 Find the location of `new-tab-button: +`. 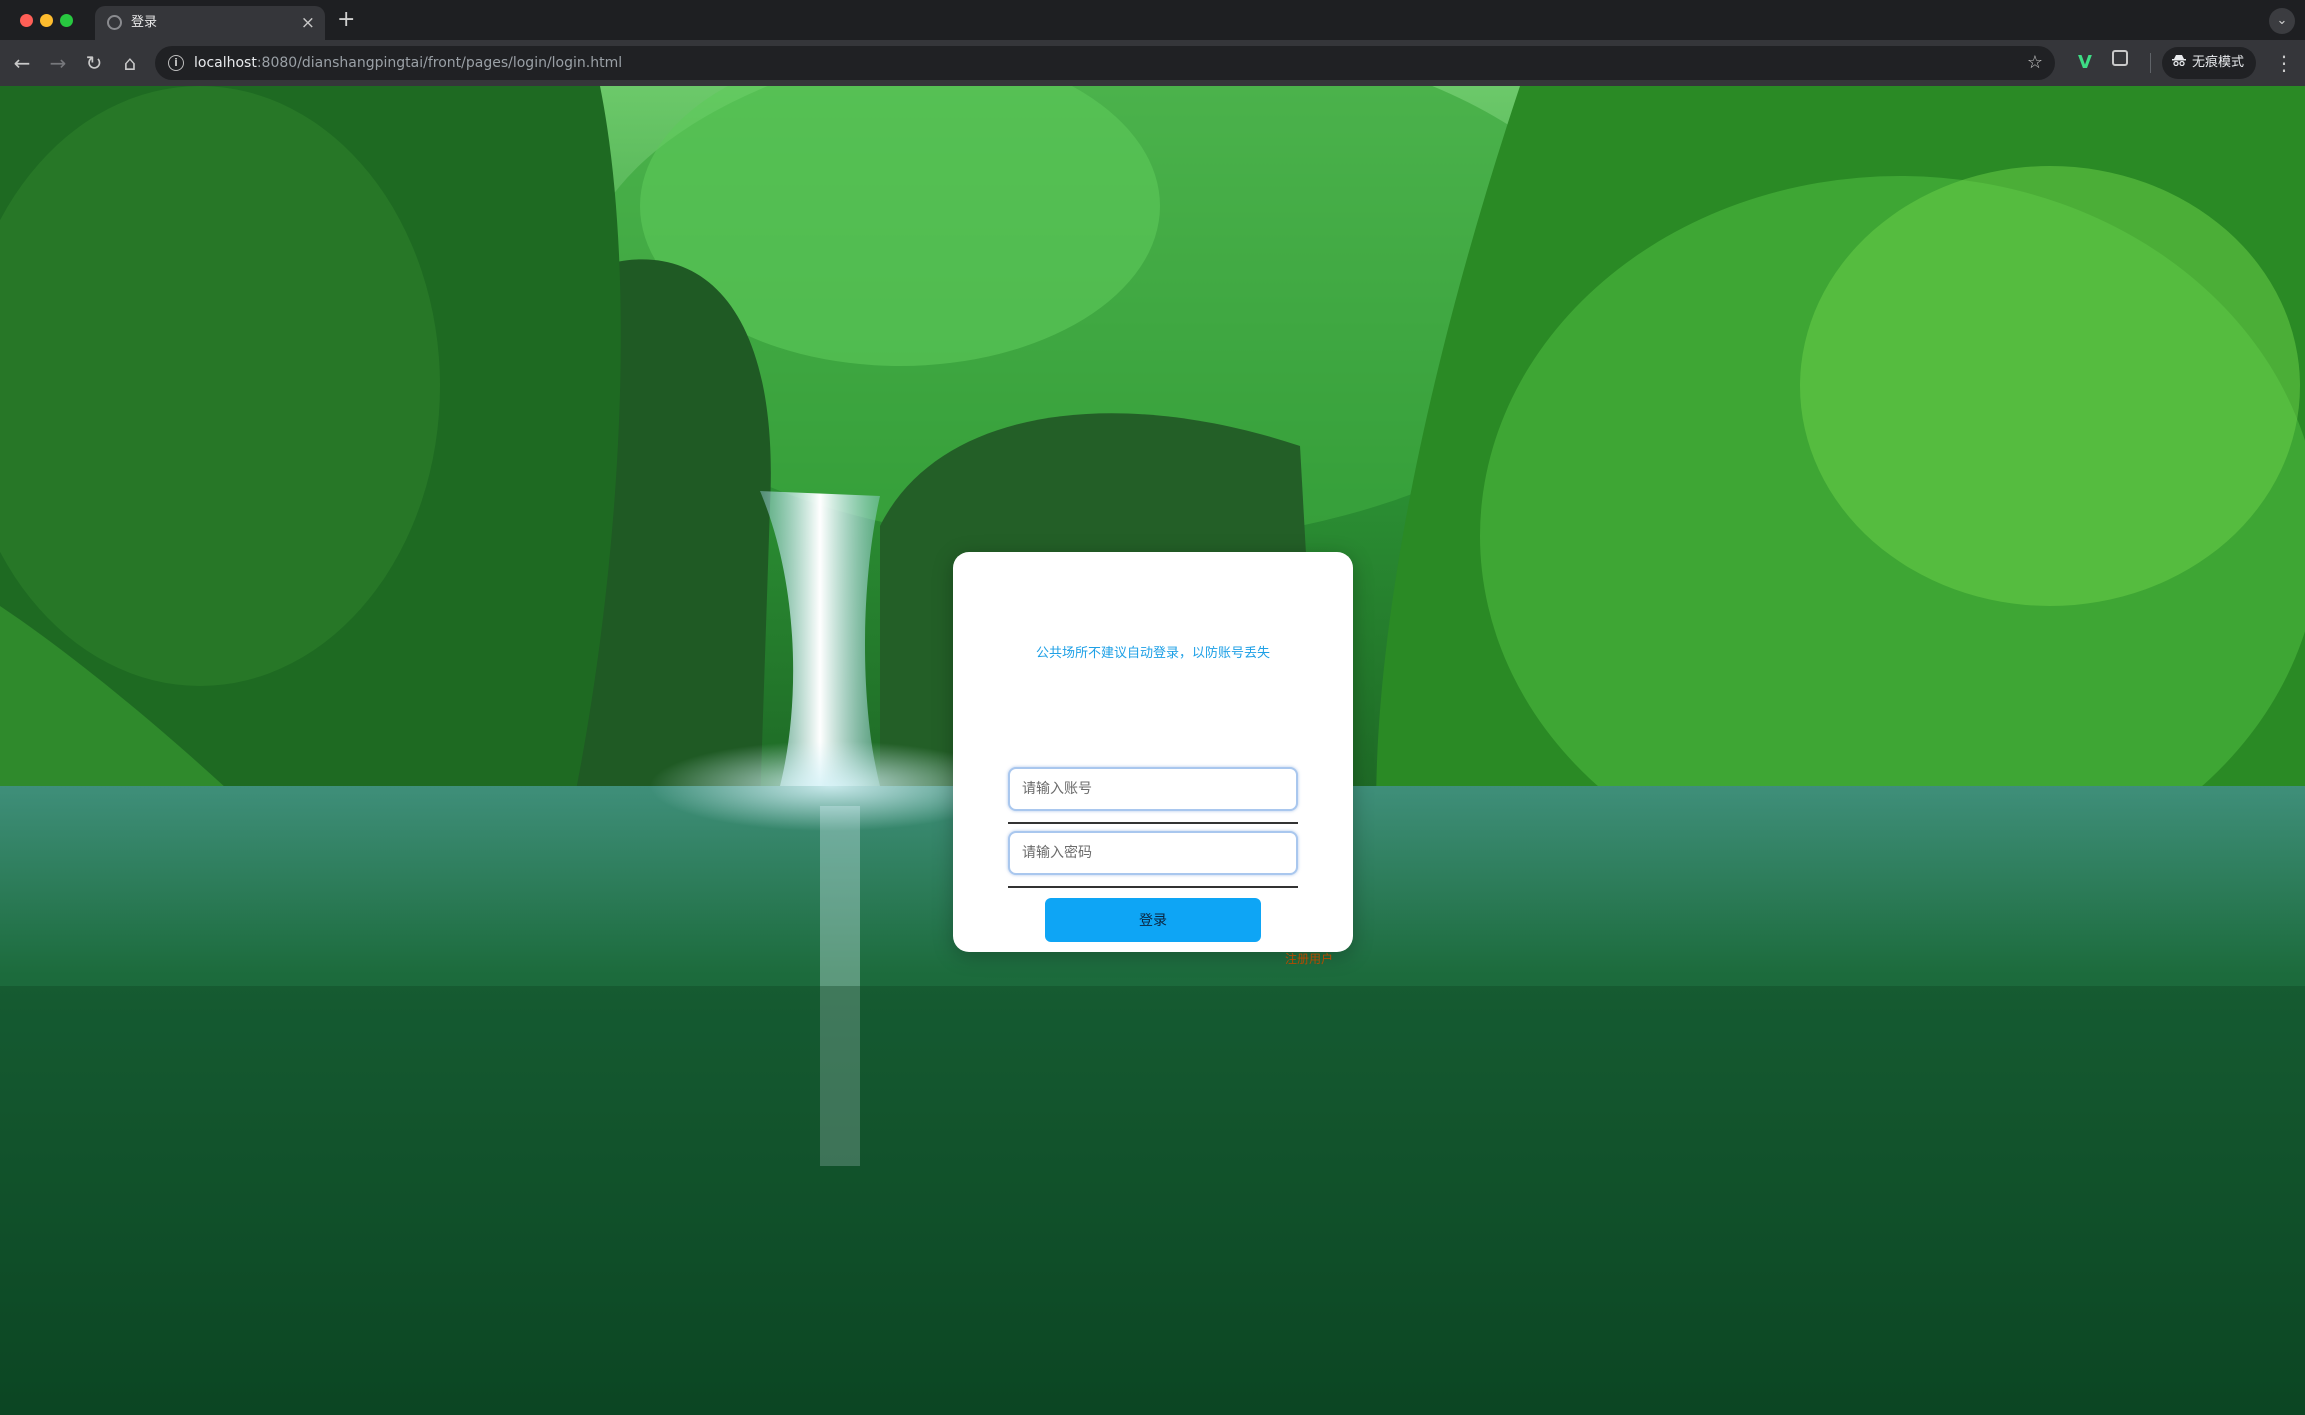

new-tab-button: + is located at coordinates (346, 20).